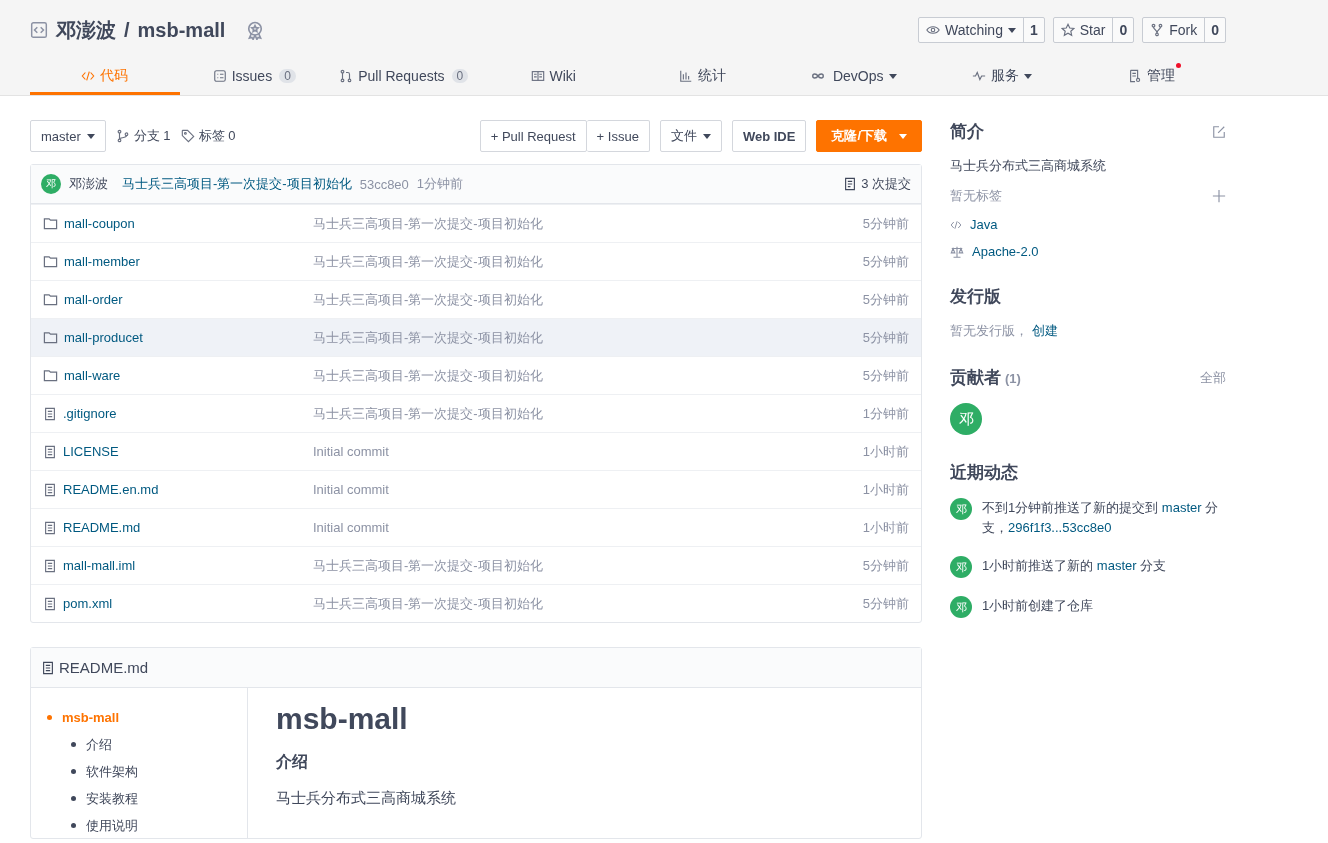 The width and height of the screenshot is (1328, 843). What do you see at coordinates (152, 136) in the screenshot?
I see `branches-link: 分支 1` at bounding box center [152, 136].